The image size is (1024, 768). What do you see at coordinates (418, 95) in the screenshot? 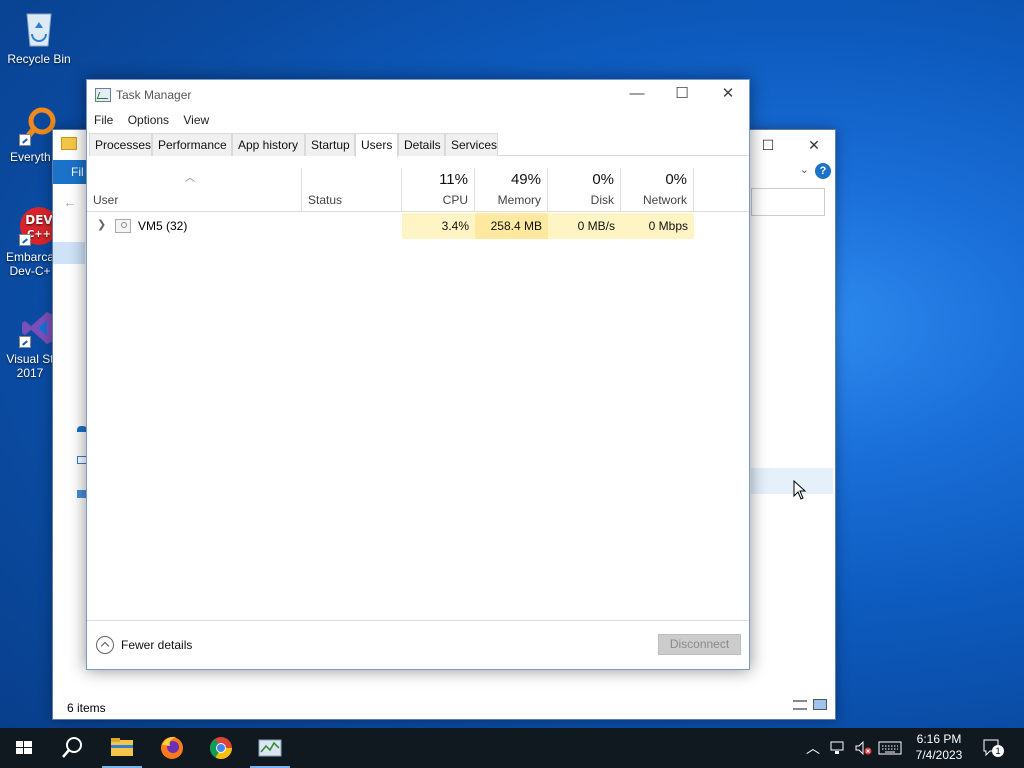
I see `title-bar: Task Manager — ☐ ✕` at bounding box center [418, 95].